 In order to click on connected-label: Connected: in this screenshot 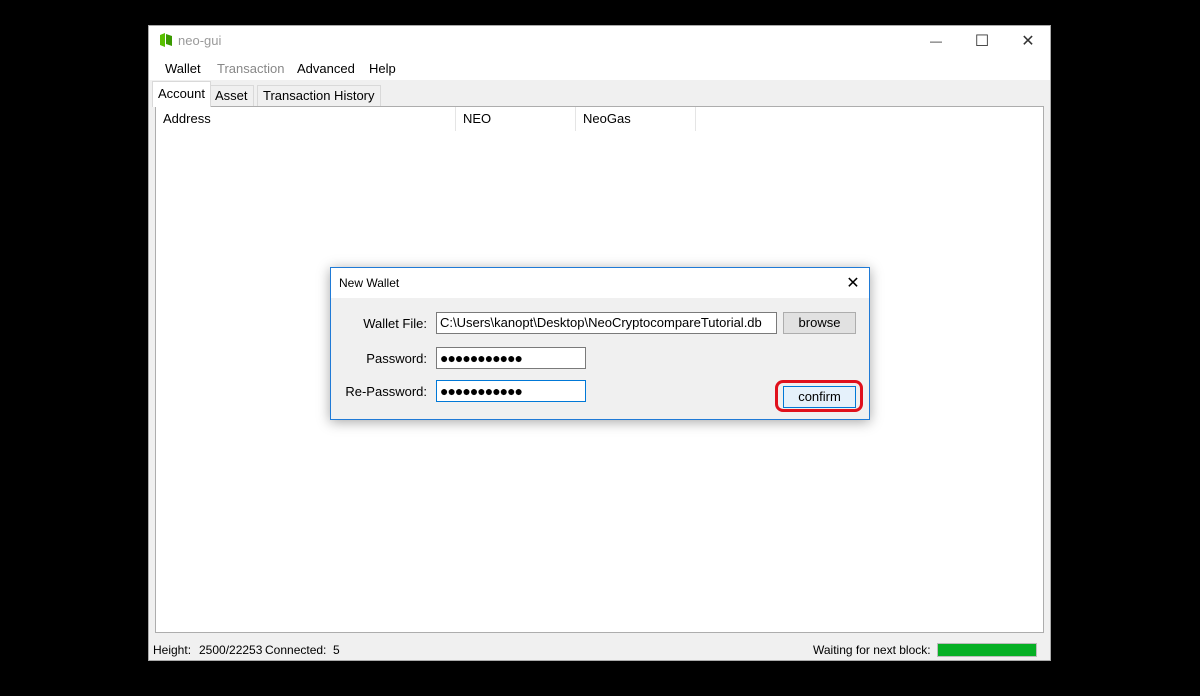, I will do `click(296, 650)`.